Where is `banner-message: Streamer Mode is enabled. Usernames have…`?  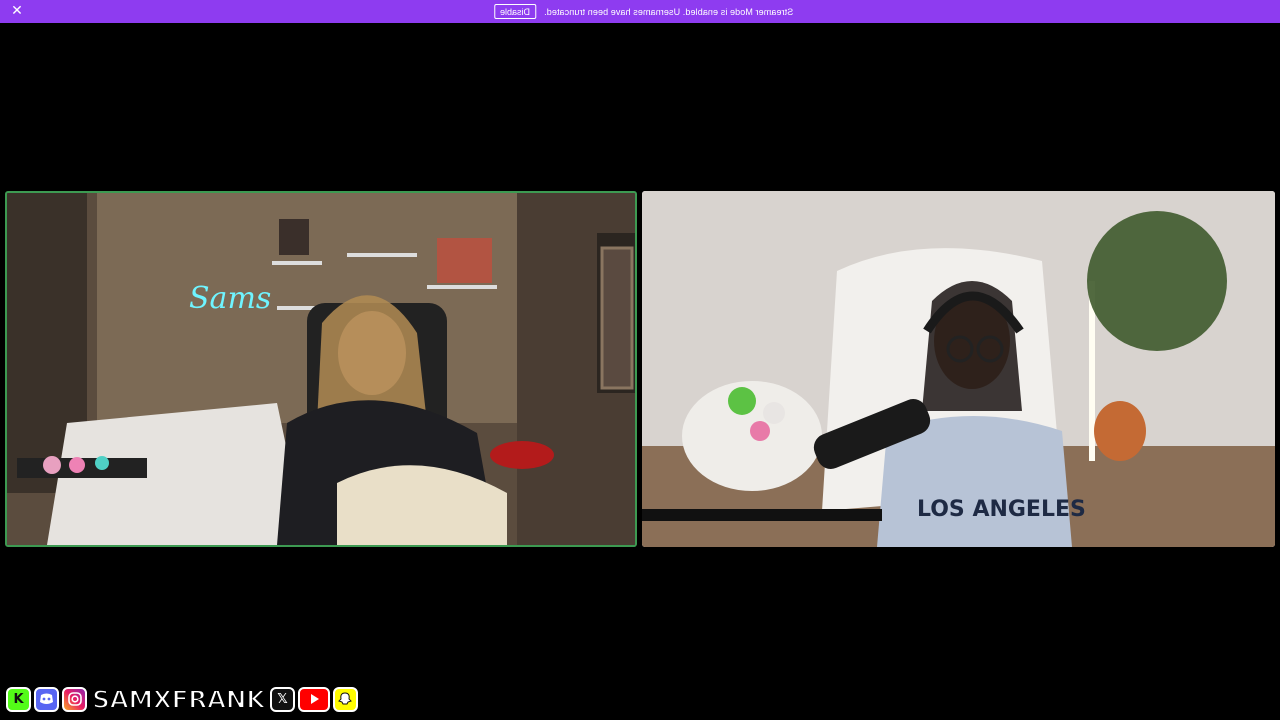
banner-message: Streamer Mode is enabled. Usernames have… is located at coordinates (669, 11).